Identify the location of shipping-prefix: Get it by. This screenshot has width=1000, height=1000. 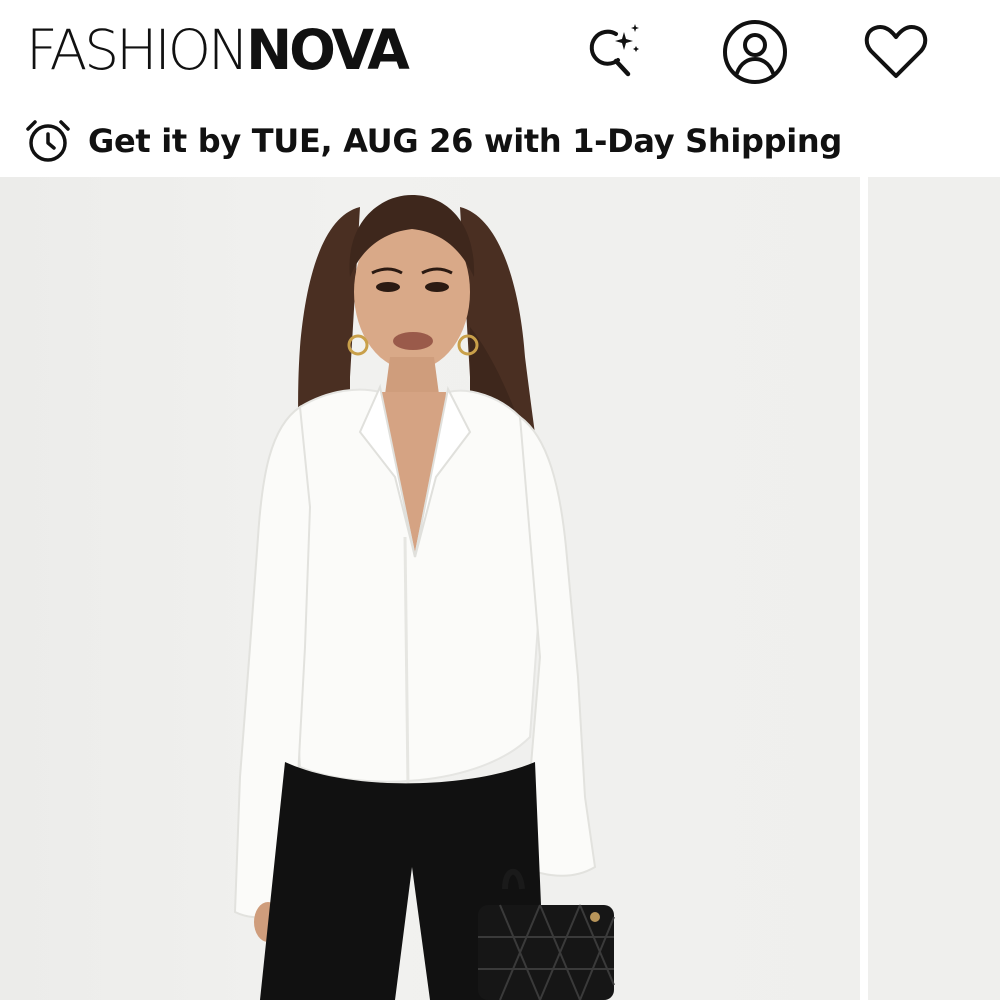
(170, 141).